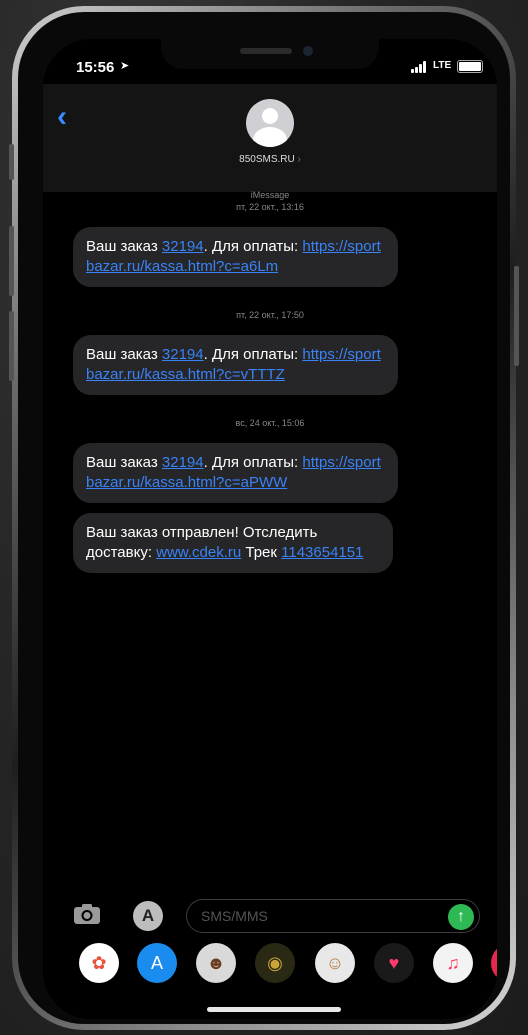 This screenshot has height=1035, width=528. Describe the element at coordinates (11, 162) in the screenshot. I see `silent-switch` at that location.